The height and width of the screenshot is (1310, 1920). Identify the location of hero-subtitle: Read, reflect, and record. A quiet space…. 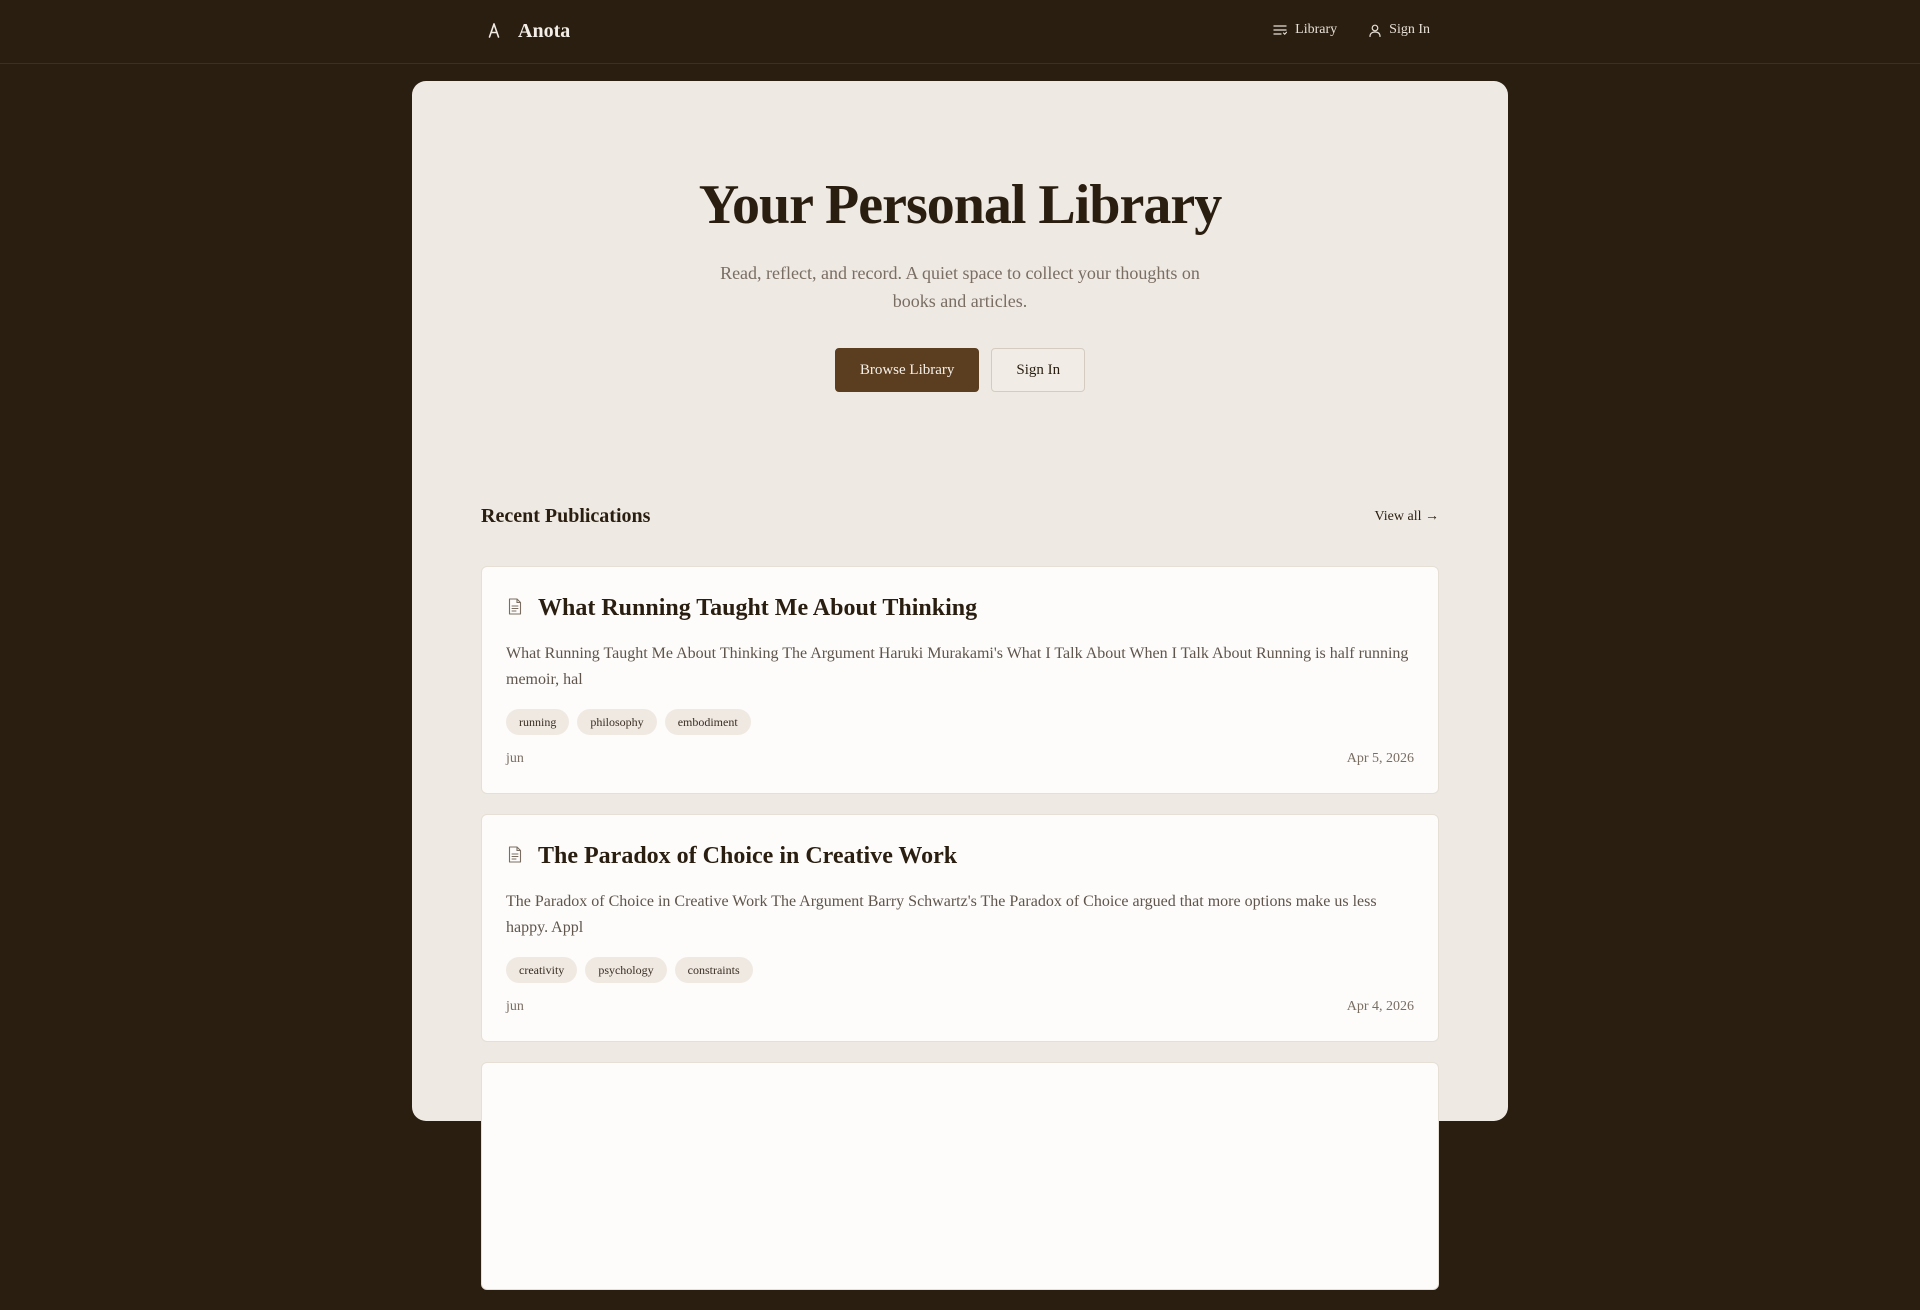
(960, 287).